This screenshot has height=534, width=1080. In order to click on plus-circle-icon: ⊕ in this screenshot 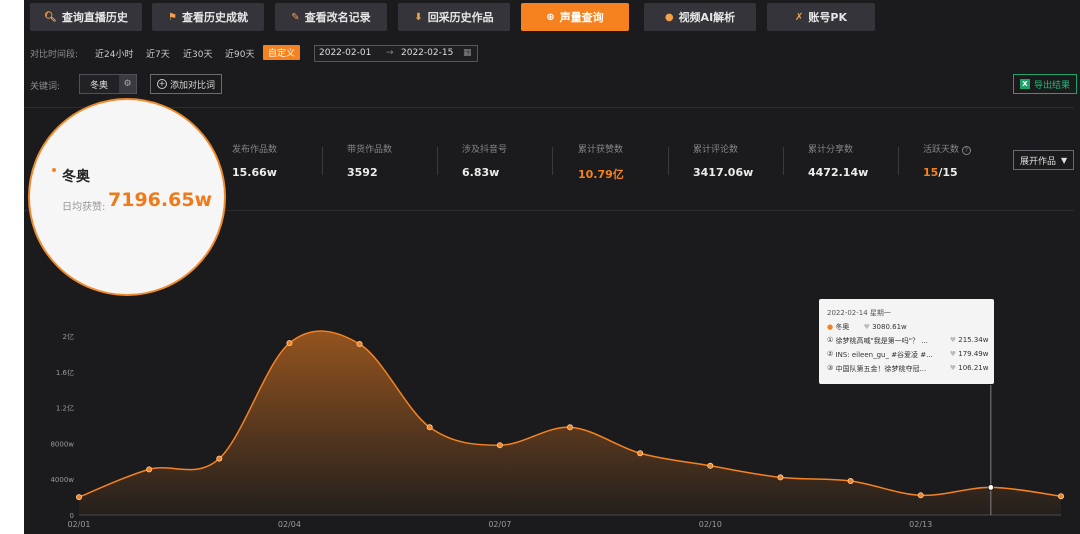, I will do `click(550, 17)`.